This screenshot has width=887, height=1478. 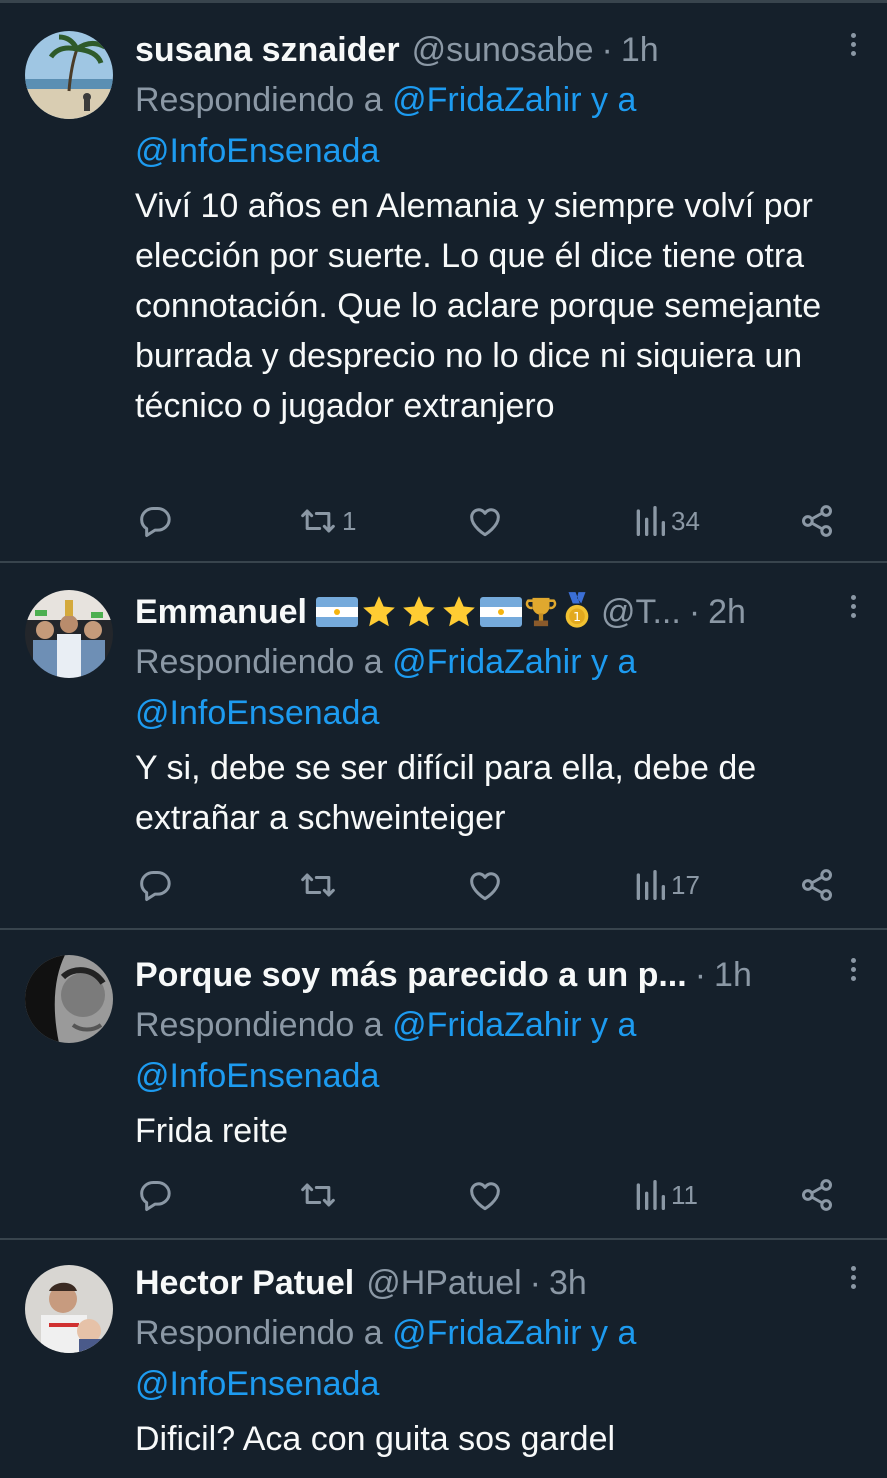 What do you see at coordinates (685, 884) in the screenshot?
I see `views-count: 17` at bounding box center [685, 884].